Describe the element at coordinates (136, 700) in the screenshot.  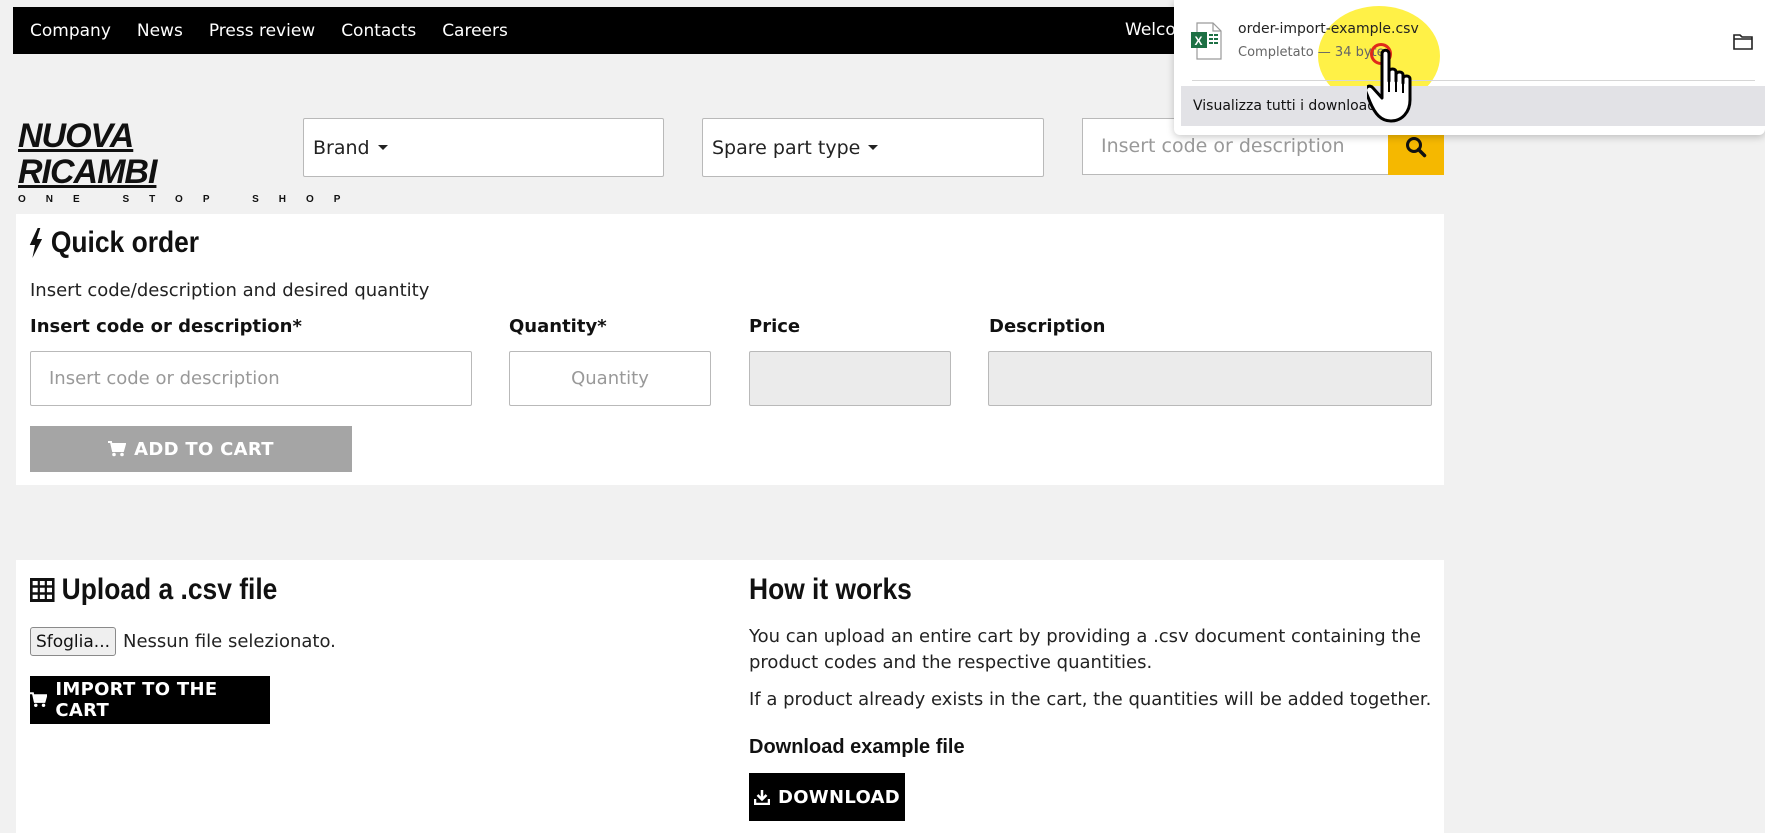
I see `import-to-cart-label: IMPORT TO THE CART` at that location.